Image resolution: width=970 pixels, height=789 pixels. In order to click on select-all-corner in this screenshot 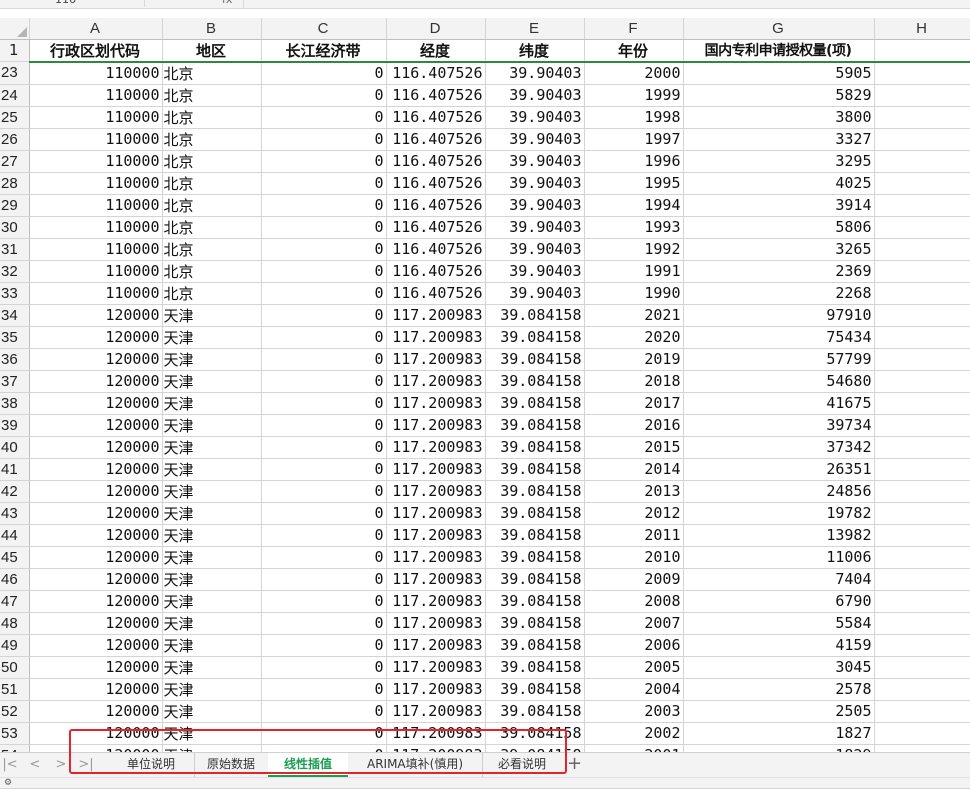, I will do `click(15, 29)`.